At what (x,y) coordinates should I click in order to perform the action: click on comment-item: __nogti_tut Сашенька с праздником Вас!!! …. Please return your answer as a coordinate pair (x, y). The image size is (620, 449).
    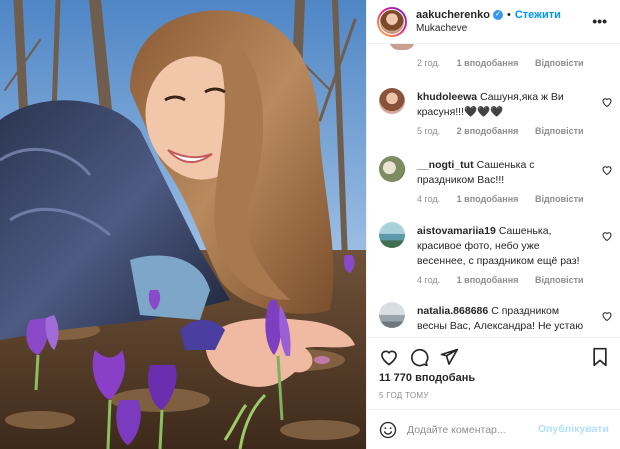
    Looking at the image, I should click on (495, 186).